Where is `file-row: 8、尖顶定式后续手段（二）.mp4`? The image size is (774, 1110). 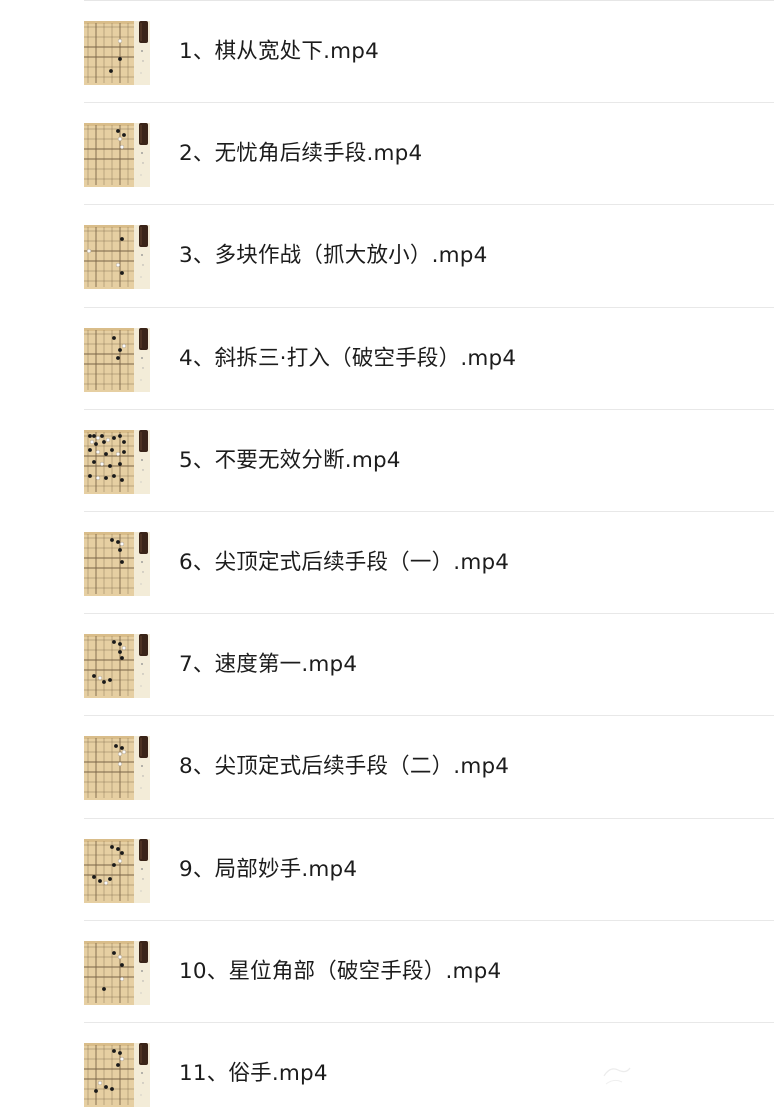
file-row: 8、尖顶定式后续手段（二）.mp4 is located at coordinates (387, 767).